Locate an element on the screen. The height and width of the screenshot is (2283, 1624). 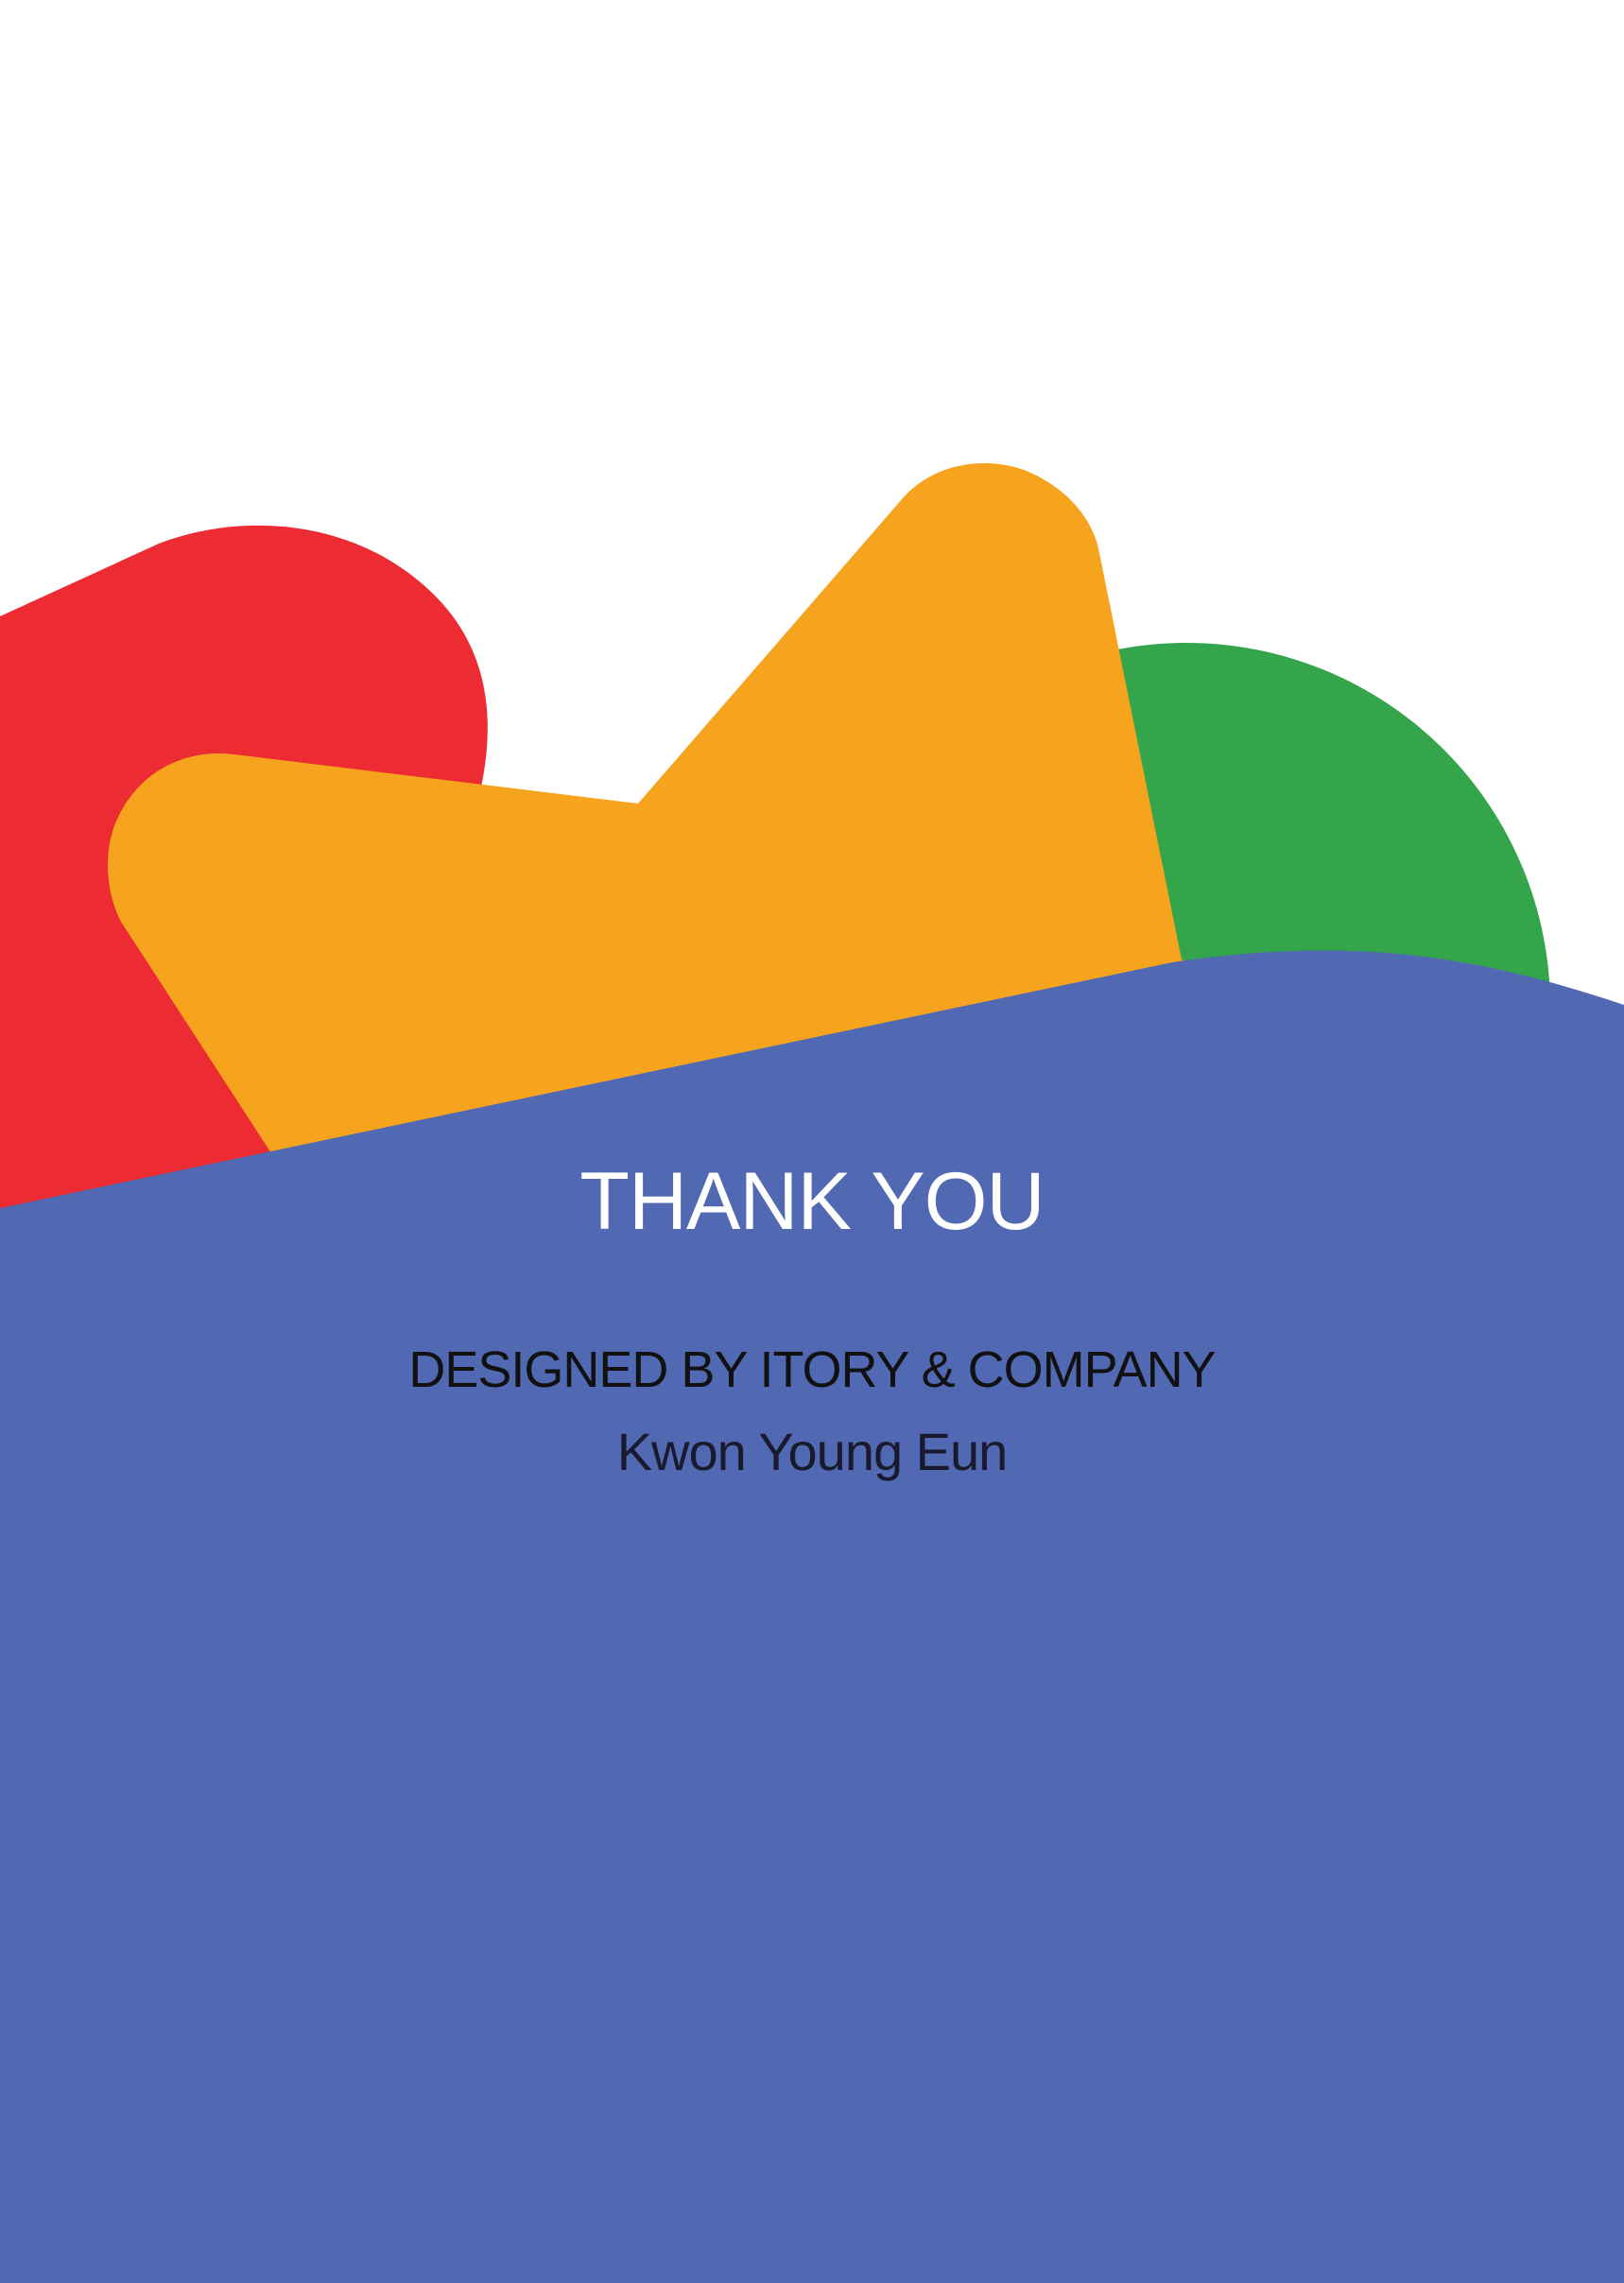
author-name: Kwon Young Eun is located at coordinates (812, 1451).